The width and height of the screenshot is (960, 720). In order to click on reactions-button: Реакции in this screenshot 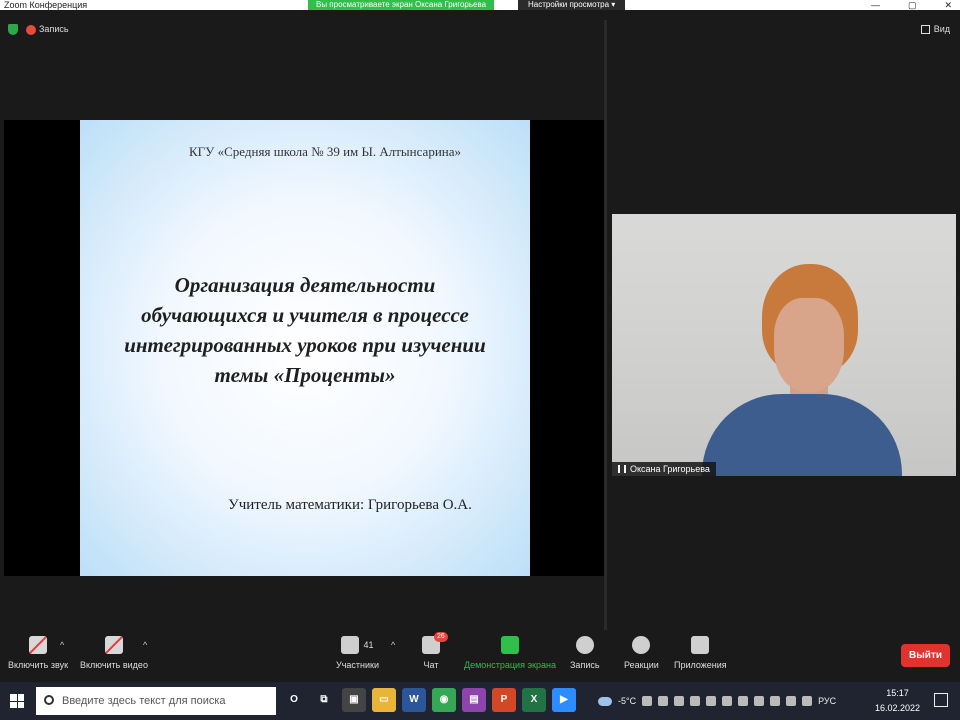, I will do `click(641, 653)`.